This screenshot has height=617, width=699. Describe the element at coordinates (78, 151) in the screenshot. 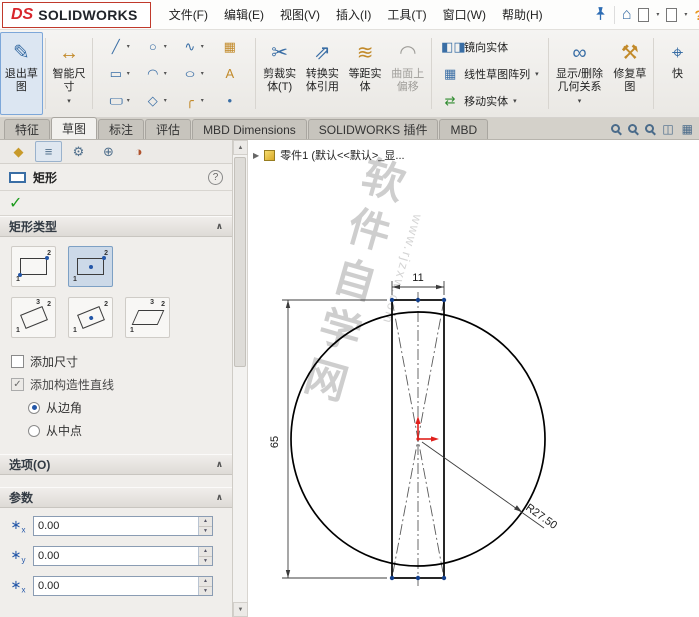

I see `configuration-manager-tab: ⚙` at that location.